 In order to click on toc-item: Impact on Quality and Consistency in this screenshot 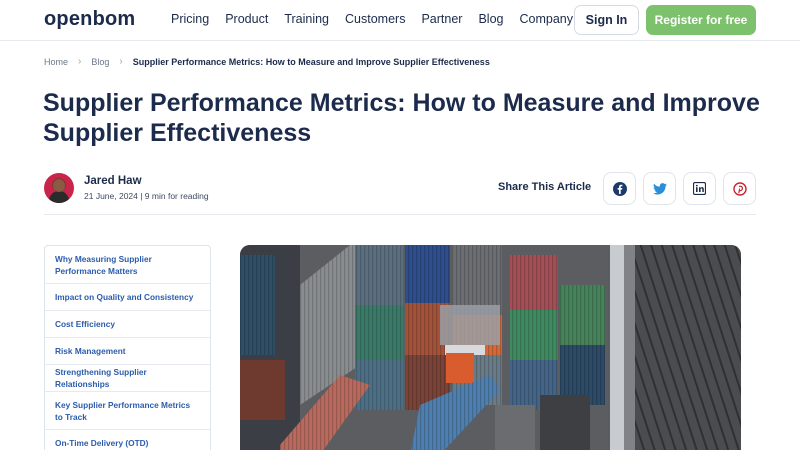, I will do `click(127, 297)`.